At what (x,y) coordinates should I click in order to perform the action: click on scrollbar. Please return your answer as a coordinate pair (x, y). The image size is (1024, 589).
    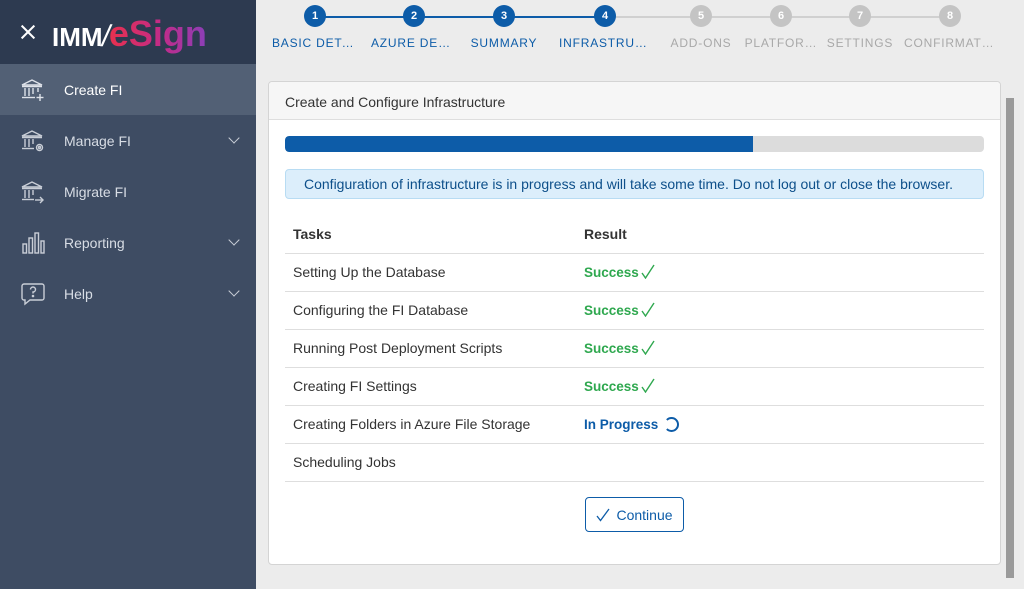
    Looking at the image, I should click on (1009, 294).